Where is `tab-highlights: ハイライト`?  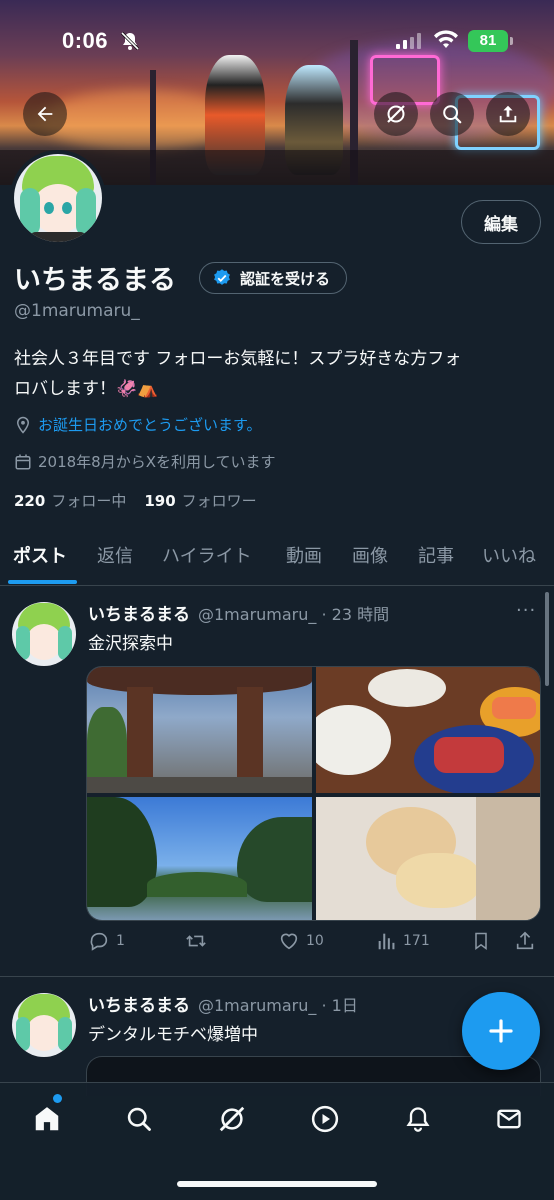 tab-highlights: ハイライト is located at coordinates (207, 555).